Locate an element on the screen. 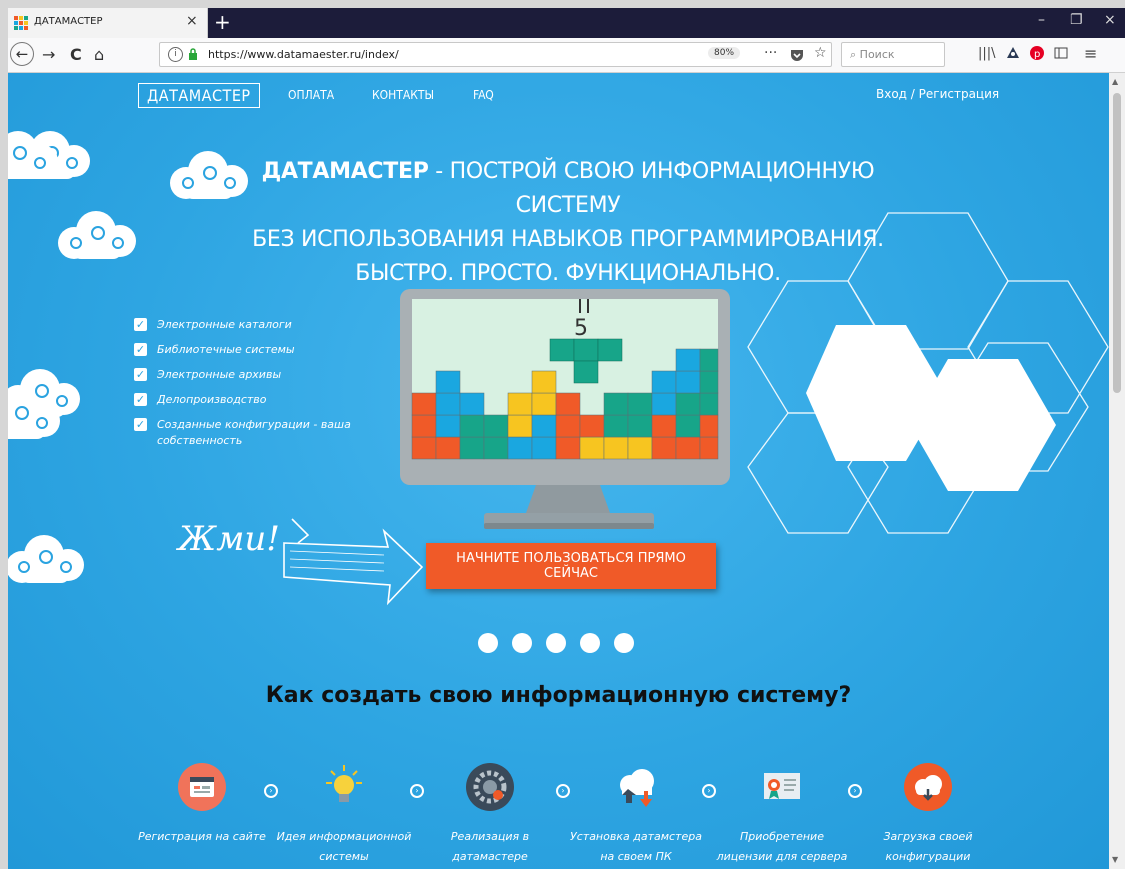 The image size is (1125, 869). step-label: Регистрация на сайте is located at coordinates (202, 836).